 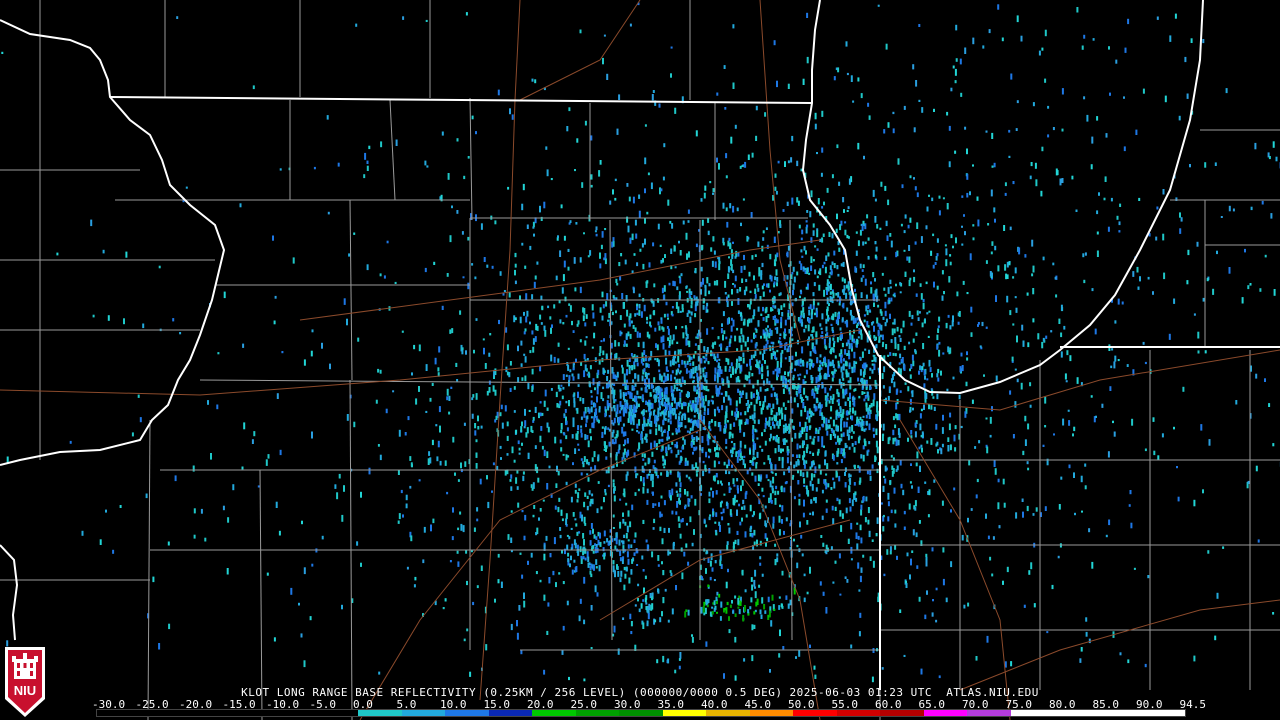 What do you see at coordinates (25, 690) in the screenshot?
I see `logo-text: NIU` at bounding box center [25, 690].